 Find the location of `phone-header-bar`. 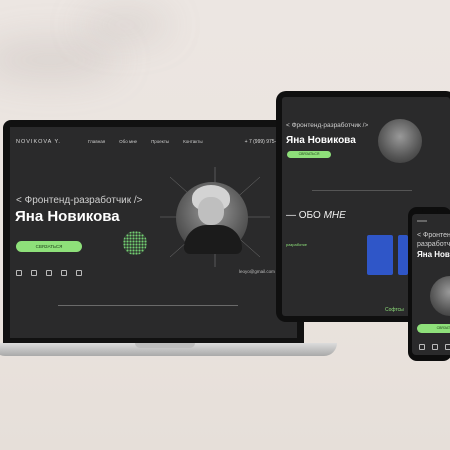

phone-header-bar is located at coordinates (422, 221).